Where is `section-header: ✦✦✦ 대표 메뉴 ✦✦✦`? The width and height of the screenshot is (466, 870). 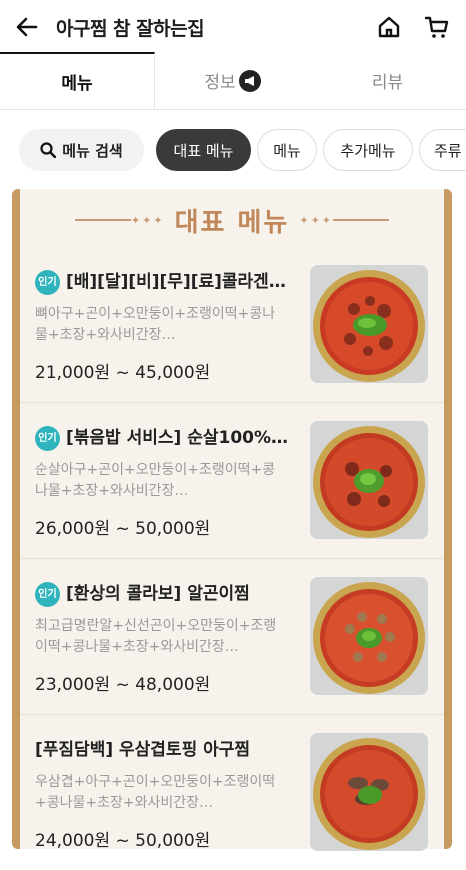 section-header: ✦✦✦ 대표 메뉴 ✦✦✦ is located at coordinates (232, 220).